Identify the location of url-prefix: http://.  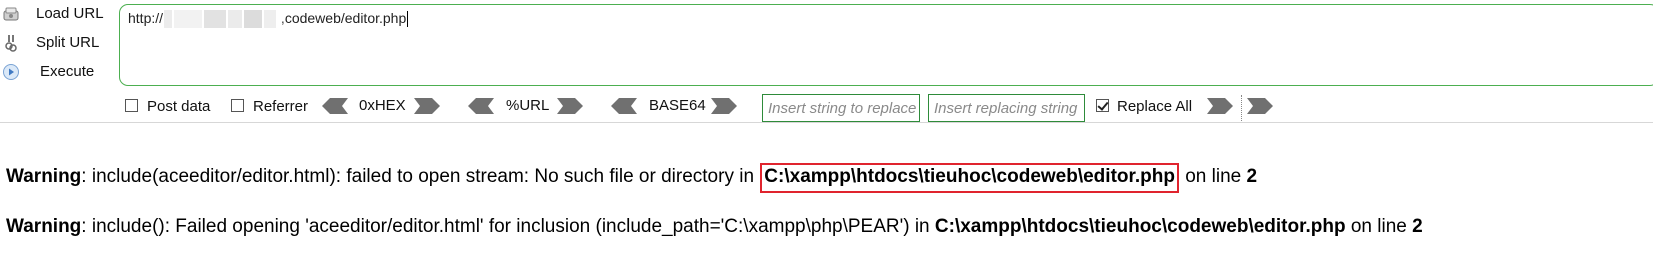
(146, 18).